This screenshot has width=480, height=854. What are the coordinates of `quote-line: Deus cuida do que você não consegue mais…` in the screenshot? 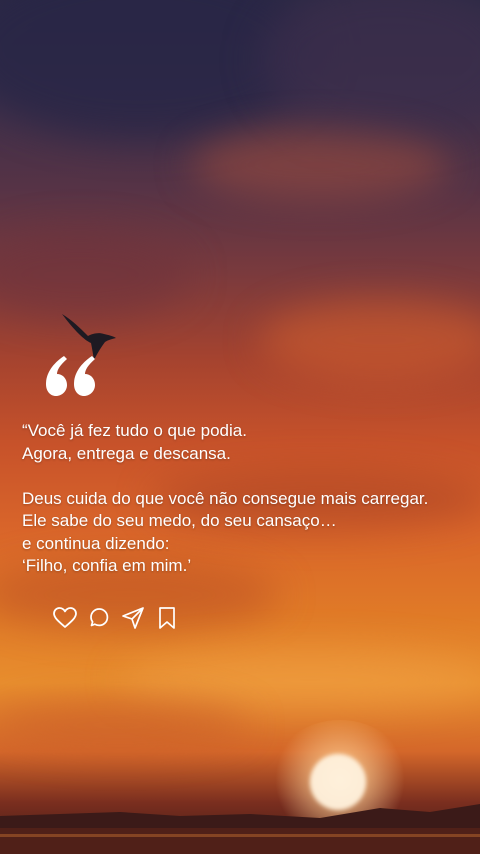 It's located at (225, 498).